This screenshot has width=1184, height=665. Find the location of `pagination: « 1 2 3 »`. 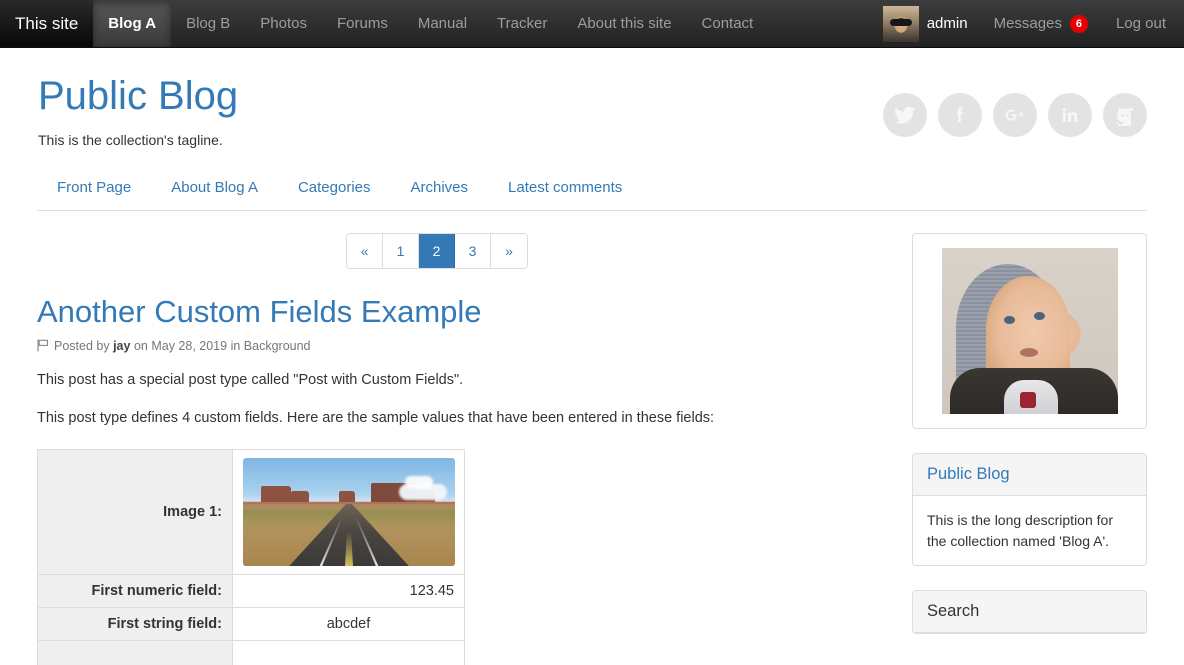

pagination: « 1 2 3 » is located at coordinates (437, 251).